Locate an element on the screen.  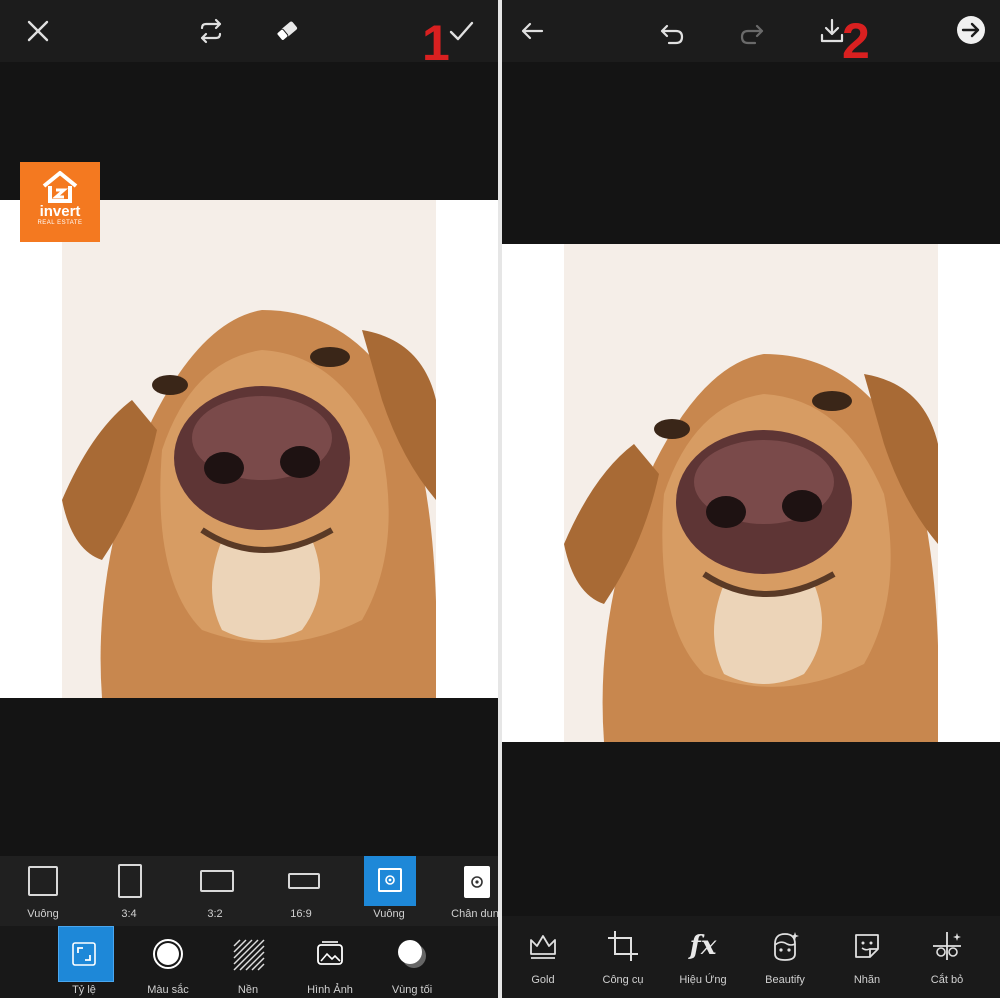
wide-ratio-icon is located at coordinates (304, 881).